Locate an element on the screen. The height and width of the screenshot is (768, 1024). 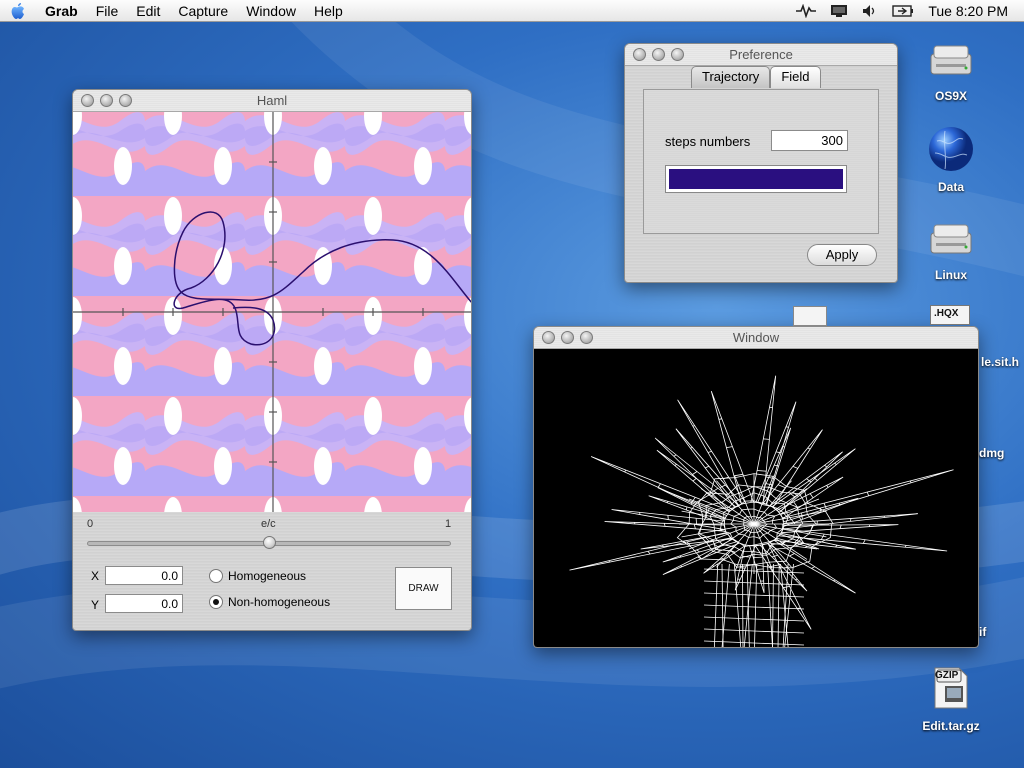
draw-button: DRAW is located at coordinates (423, 588).